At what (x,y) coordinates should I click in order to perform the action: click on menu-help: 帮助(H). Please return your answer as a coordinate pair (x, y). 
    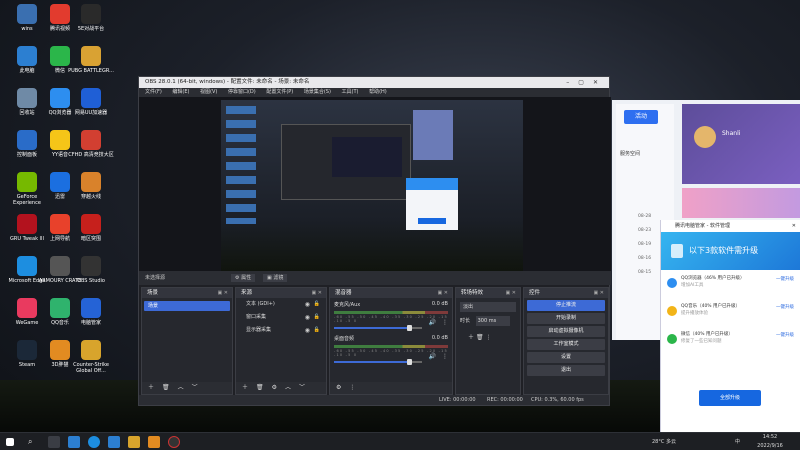
    Looking at the image, I should click on (378, 92).